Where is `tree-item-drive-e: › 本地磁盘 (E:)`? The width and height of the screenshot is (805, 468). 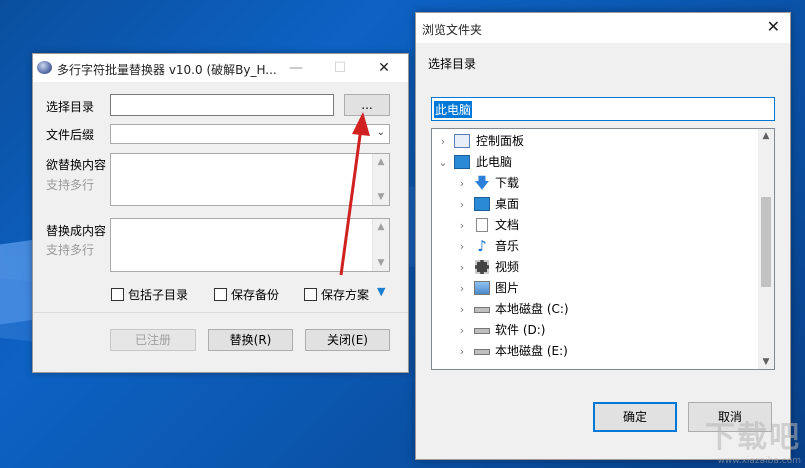
tree-item-drive-e: › 本地磁盘 (E:) is located at coordinates (595, 351).